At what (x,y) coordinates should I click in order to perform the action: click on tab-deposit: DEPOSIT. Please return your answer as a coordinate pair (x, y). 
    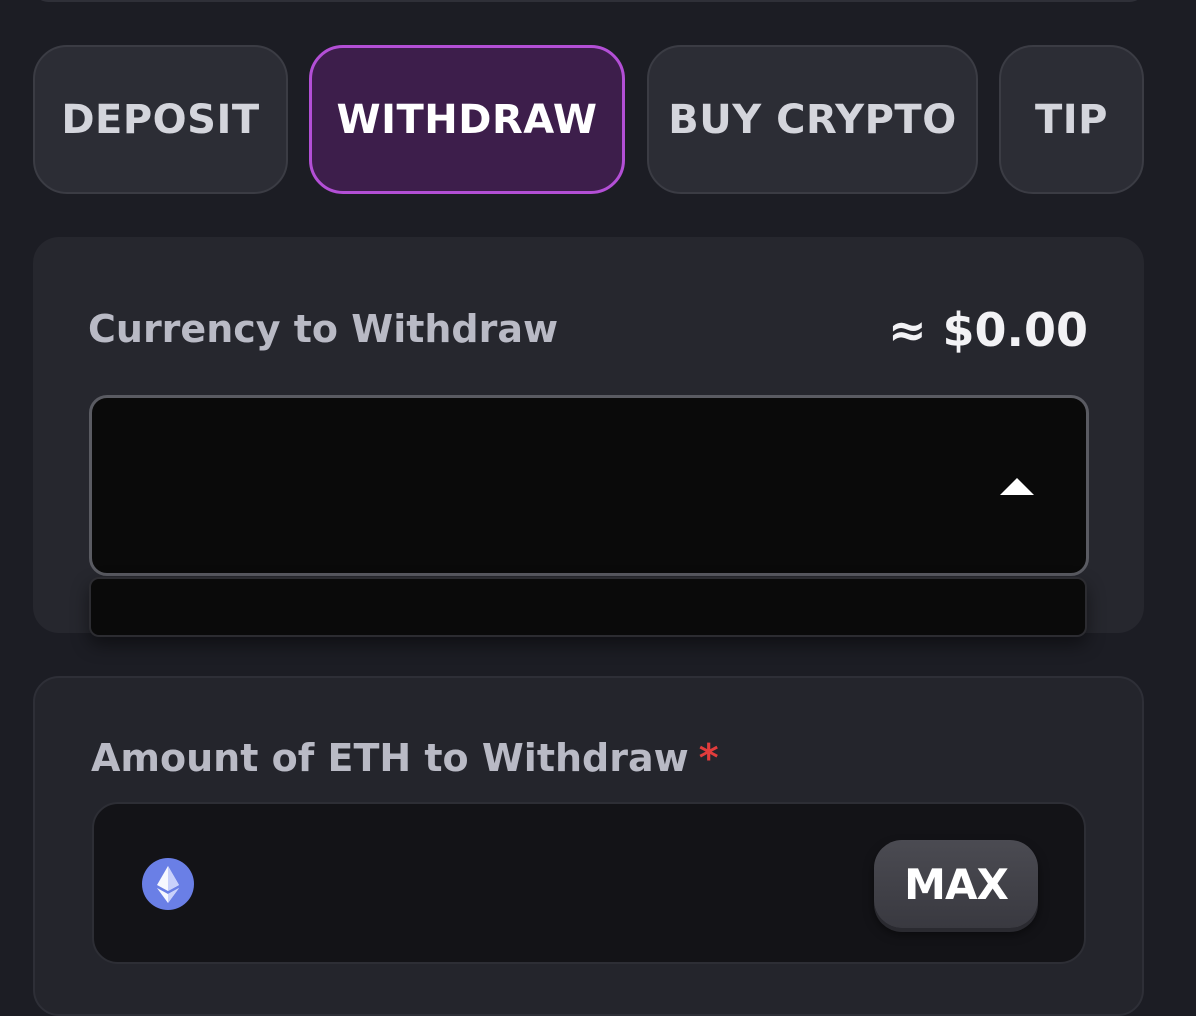
    Looking at the image, I should click on (160, 119).